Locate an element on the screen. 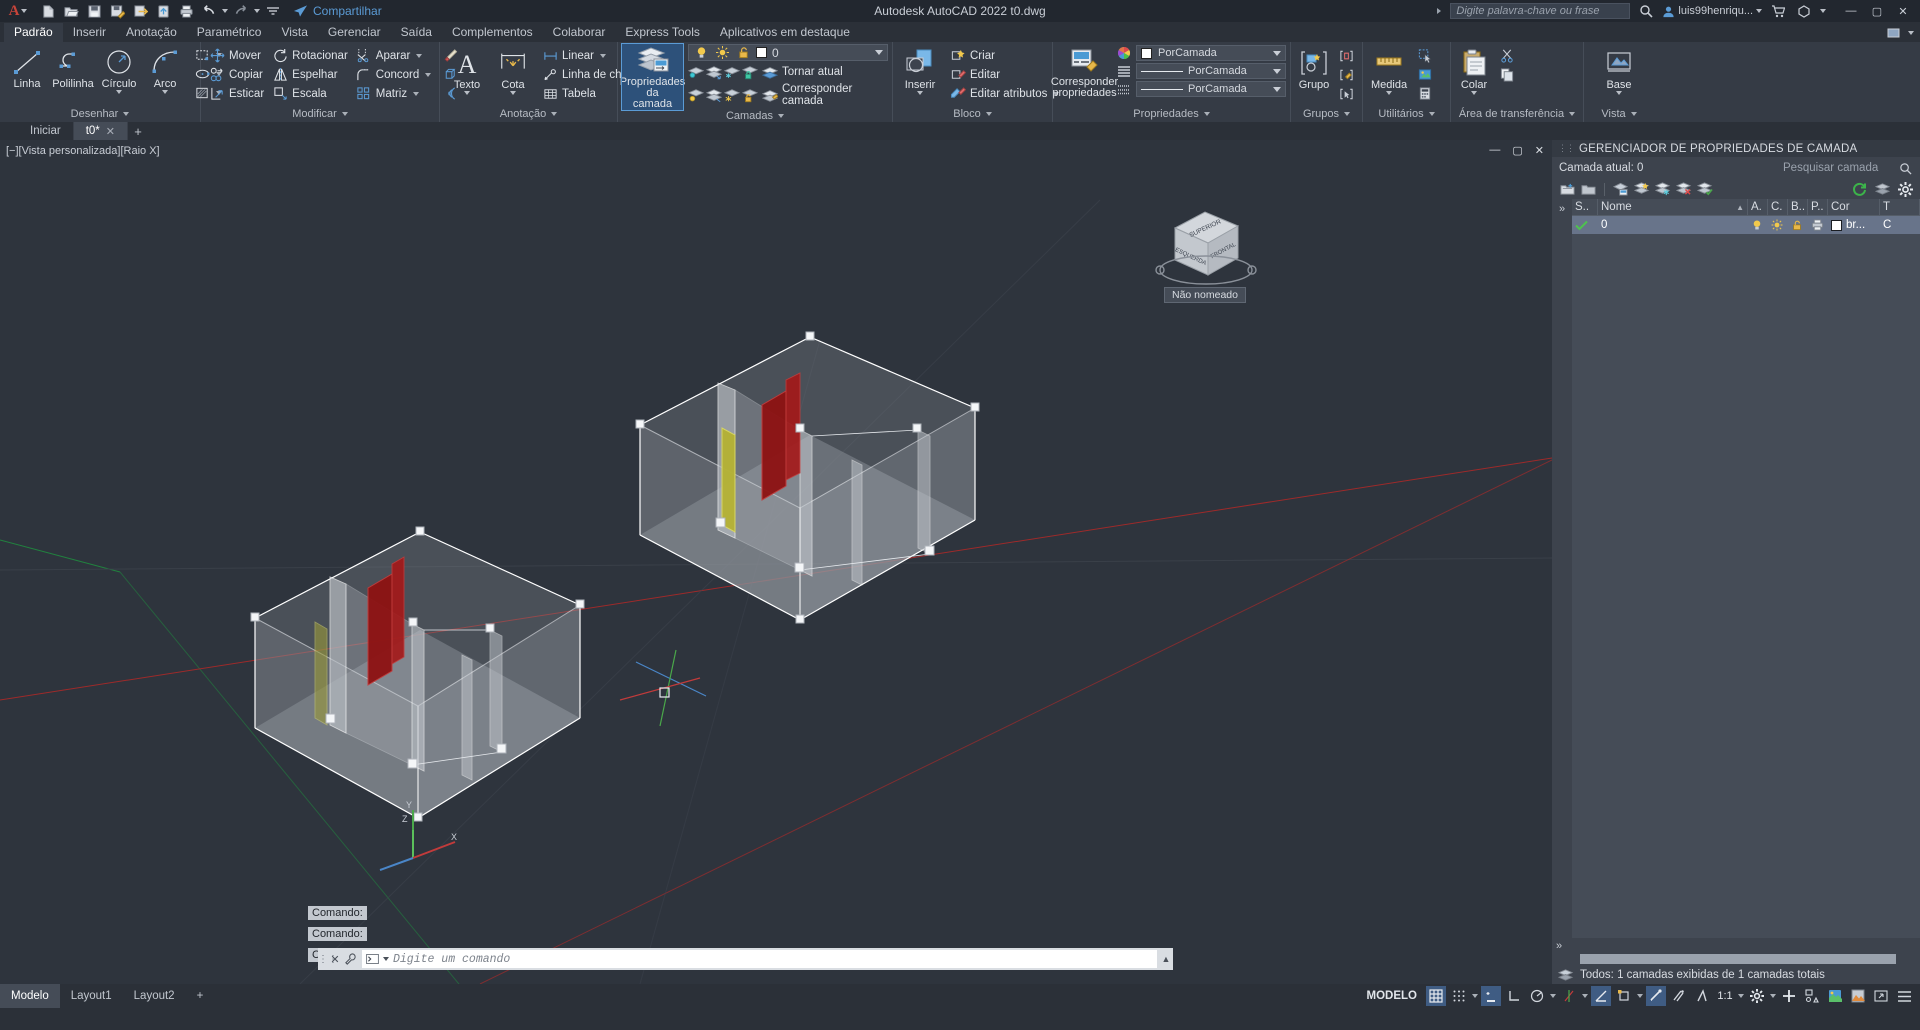 The image size is (1920, 1030). transparency-icon is located at coordinates (1679, 996).